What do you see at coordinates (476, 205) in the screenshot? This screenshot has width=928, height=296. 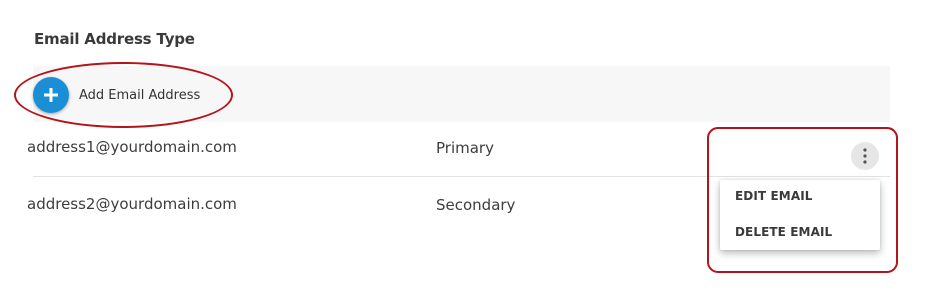 I see `email-type-2: Secondary` at bounding box center [476, 205].